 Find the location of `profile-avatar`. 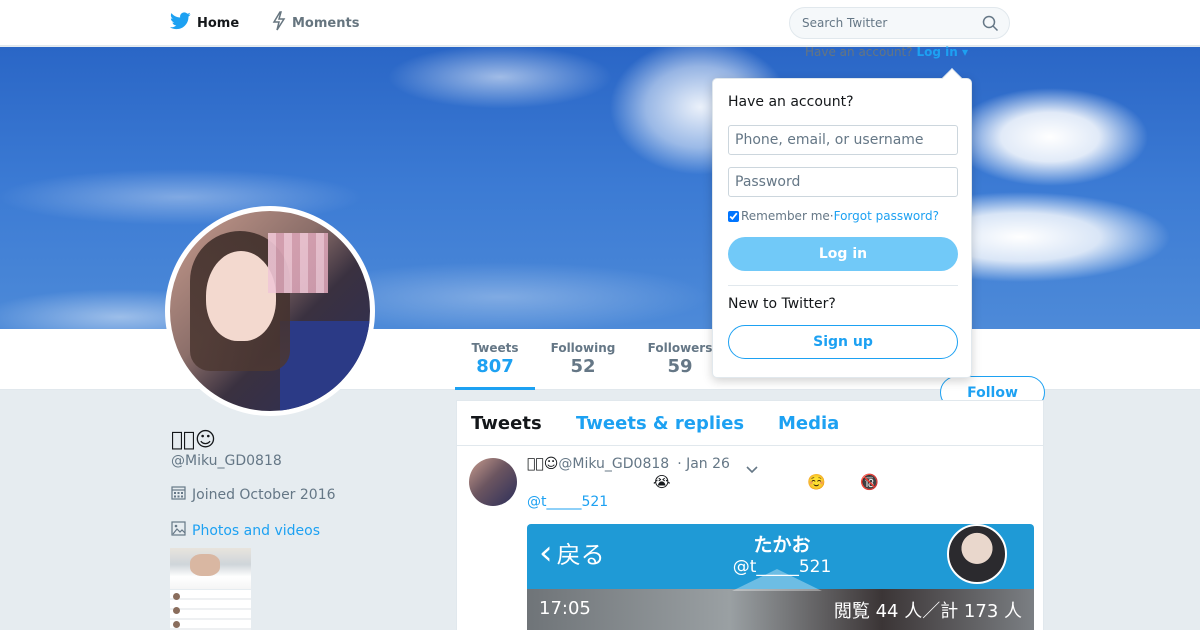

profile-avatar is located at coordinates (270, 311).